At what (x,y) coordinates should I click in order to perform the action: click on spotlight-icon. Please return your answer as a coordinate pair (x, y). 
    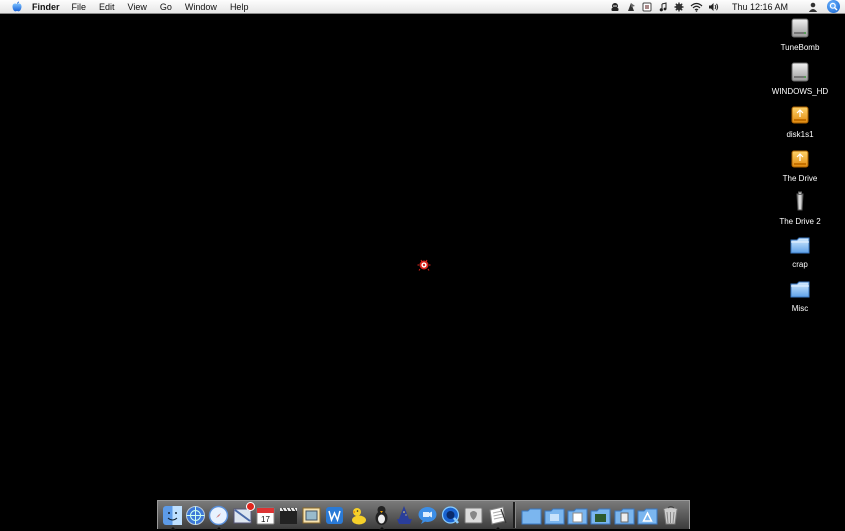
    Looking at the image, I should click on (833, 6).